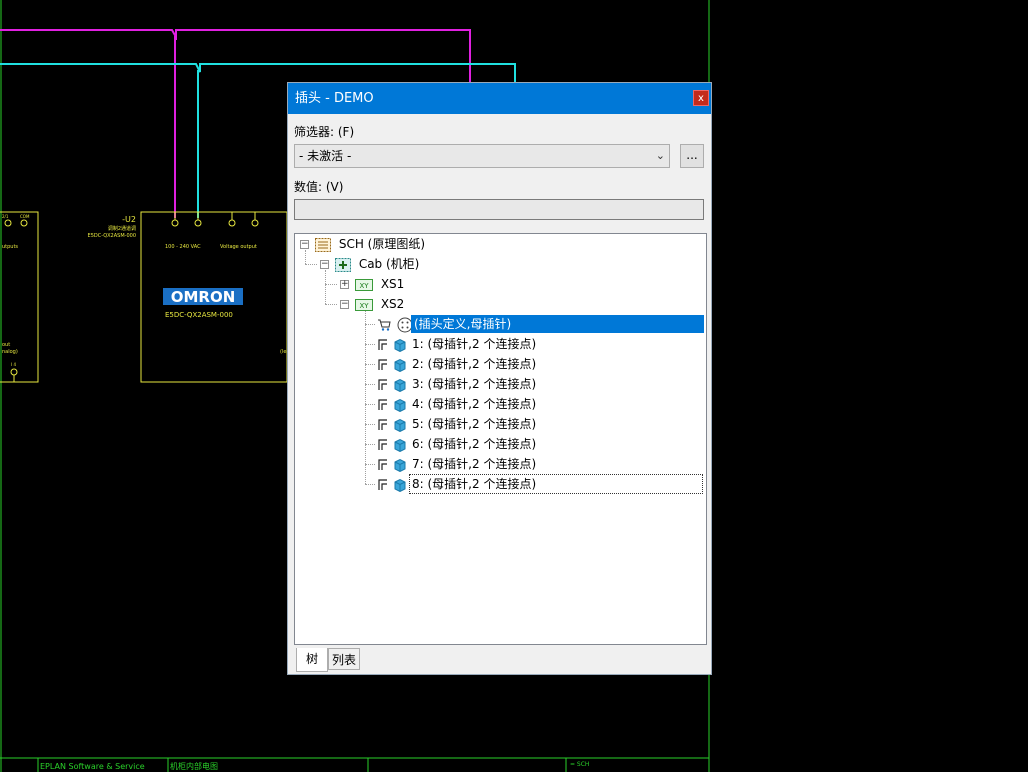 This screenshot has height=772, width=1028. What do you see at coordinates (392, 304) in the screenshot?
I see `tree-label-xs2: XS2` at bounding box center [392, 304].